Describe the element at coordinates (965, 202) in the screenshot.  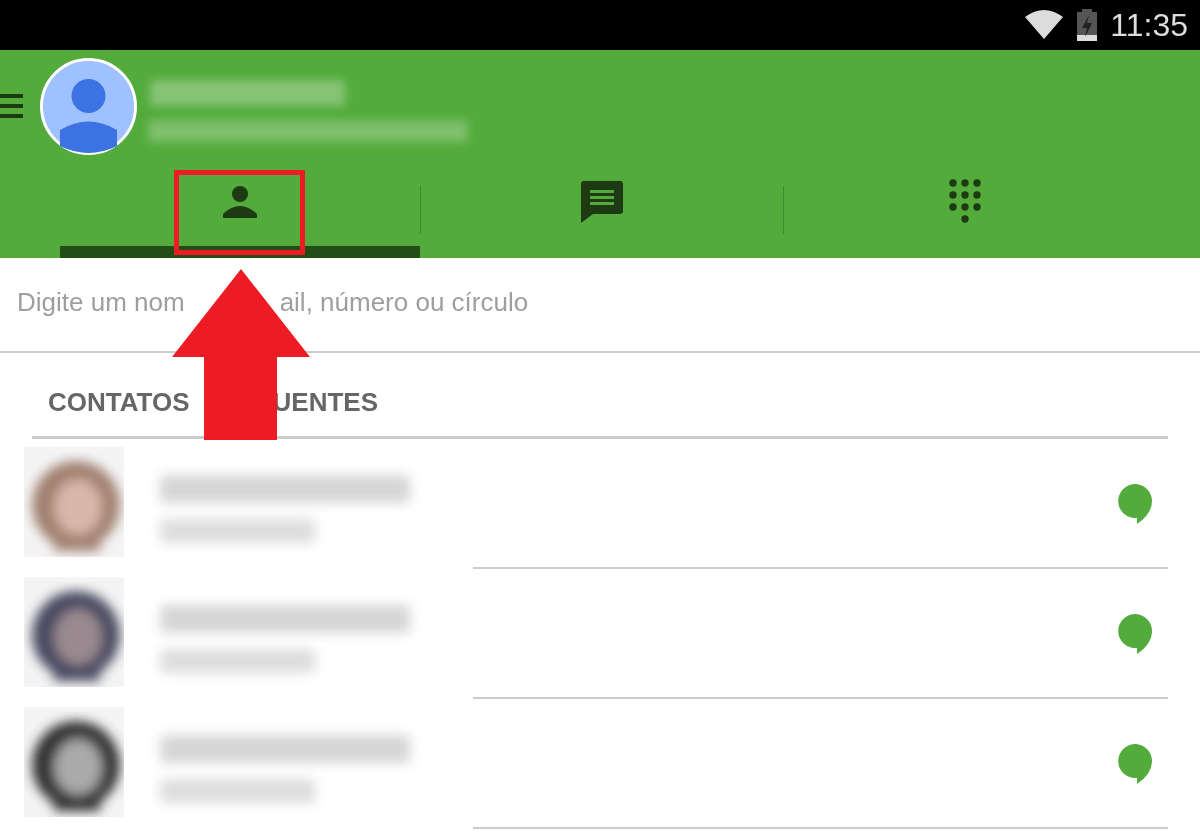
I see `dialpad-icon` at that location.